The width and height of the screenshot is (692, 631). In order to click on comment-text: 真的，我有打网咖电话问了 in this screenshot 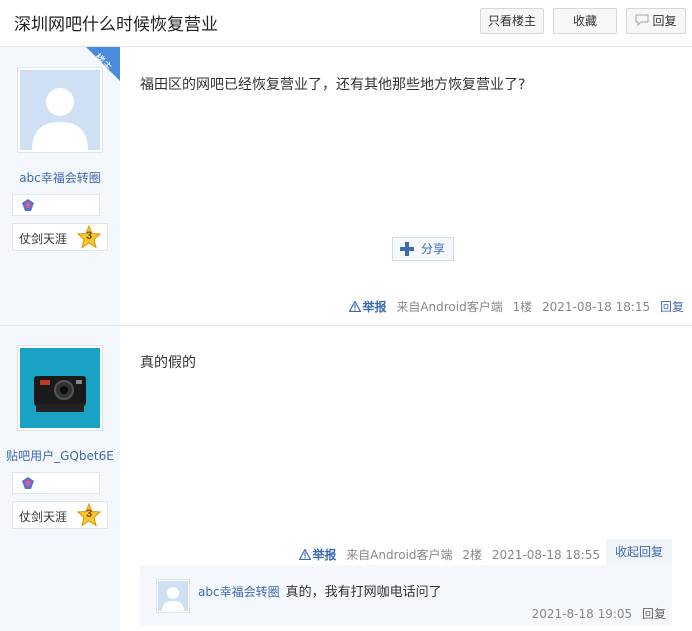, I will do `click(363, 592)`.